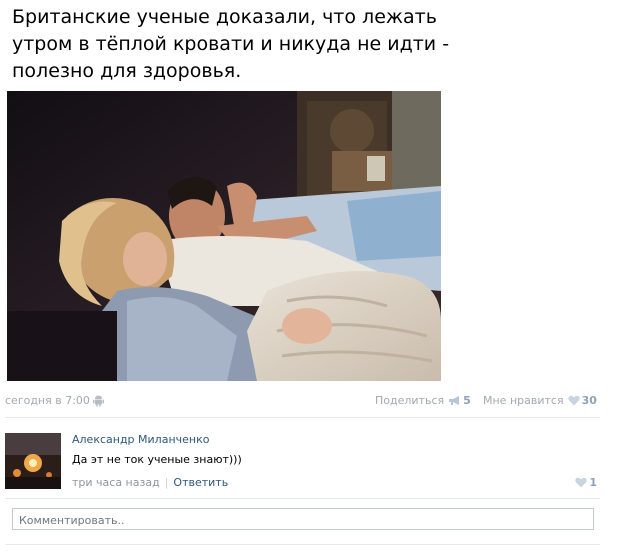 Image resolution: width=620 pixels, height=555 pixels. I want to click on comment-input, so click(299, 520).